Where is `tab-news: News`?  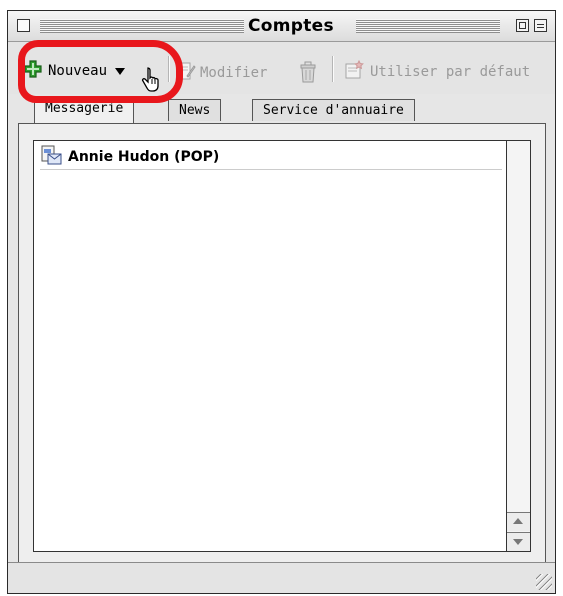 tab-news: News is located at coordinates (195, 110).